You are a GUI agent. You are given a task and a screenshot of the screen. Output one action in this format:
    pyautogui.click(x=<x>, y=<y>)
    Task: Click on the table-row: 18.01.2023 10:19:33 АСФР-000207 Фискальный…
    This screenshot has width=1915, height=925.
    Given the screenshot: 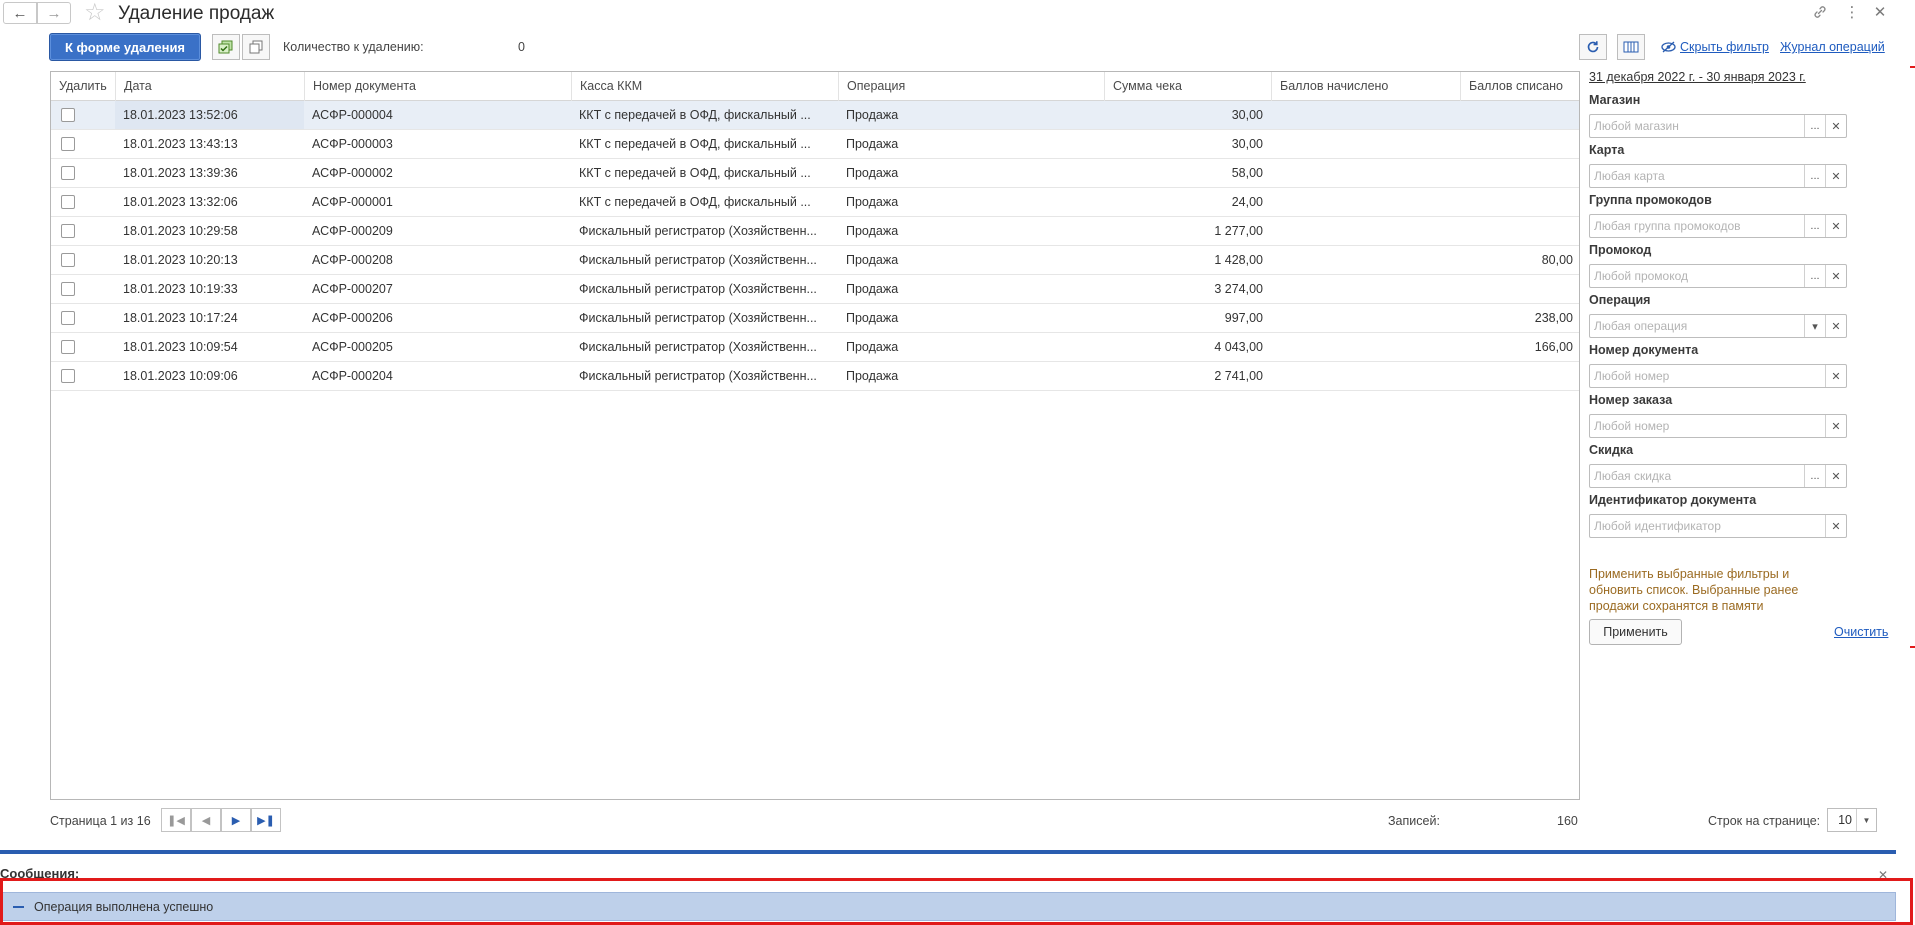 What is the action you would take?
    pyautogui.click(x=815, y=289)
    